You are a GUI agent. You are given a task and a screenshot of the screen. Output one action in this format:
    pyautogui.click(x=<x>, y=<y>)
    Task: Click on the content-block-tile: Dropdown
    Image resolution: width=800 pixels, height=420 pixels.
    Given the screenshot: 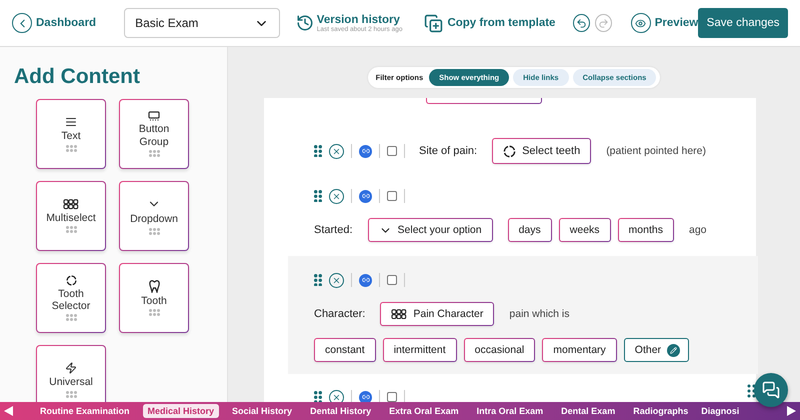 What is the action you would take?
    pyautogui.click(x=154, y=216)
    